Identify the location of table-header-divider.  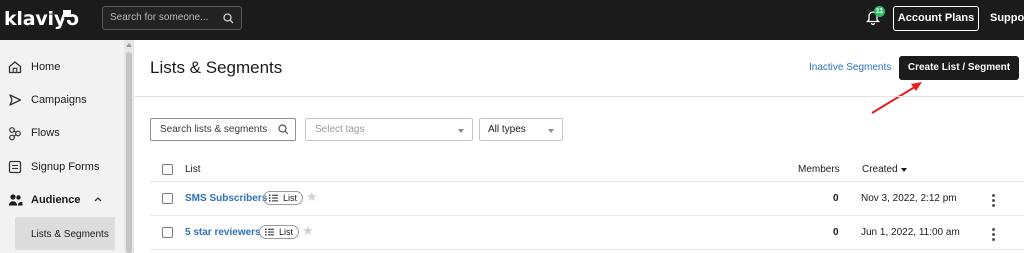
(587, 181).